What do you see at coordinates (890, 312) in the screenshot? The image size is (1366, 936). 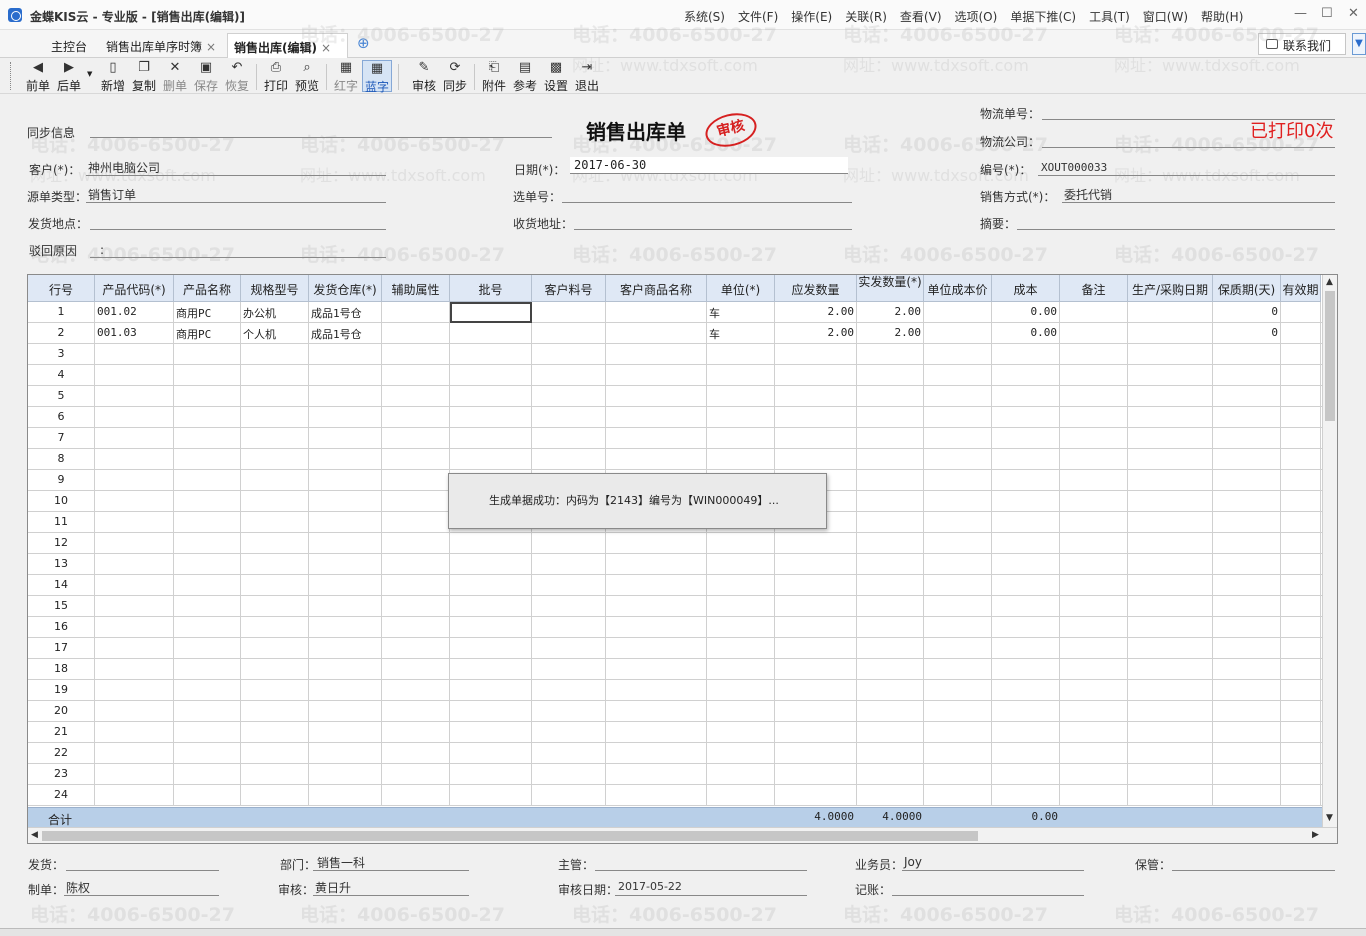 I see `cell-actual-qty: 2.00` at bounding box center [890, 312].